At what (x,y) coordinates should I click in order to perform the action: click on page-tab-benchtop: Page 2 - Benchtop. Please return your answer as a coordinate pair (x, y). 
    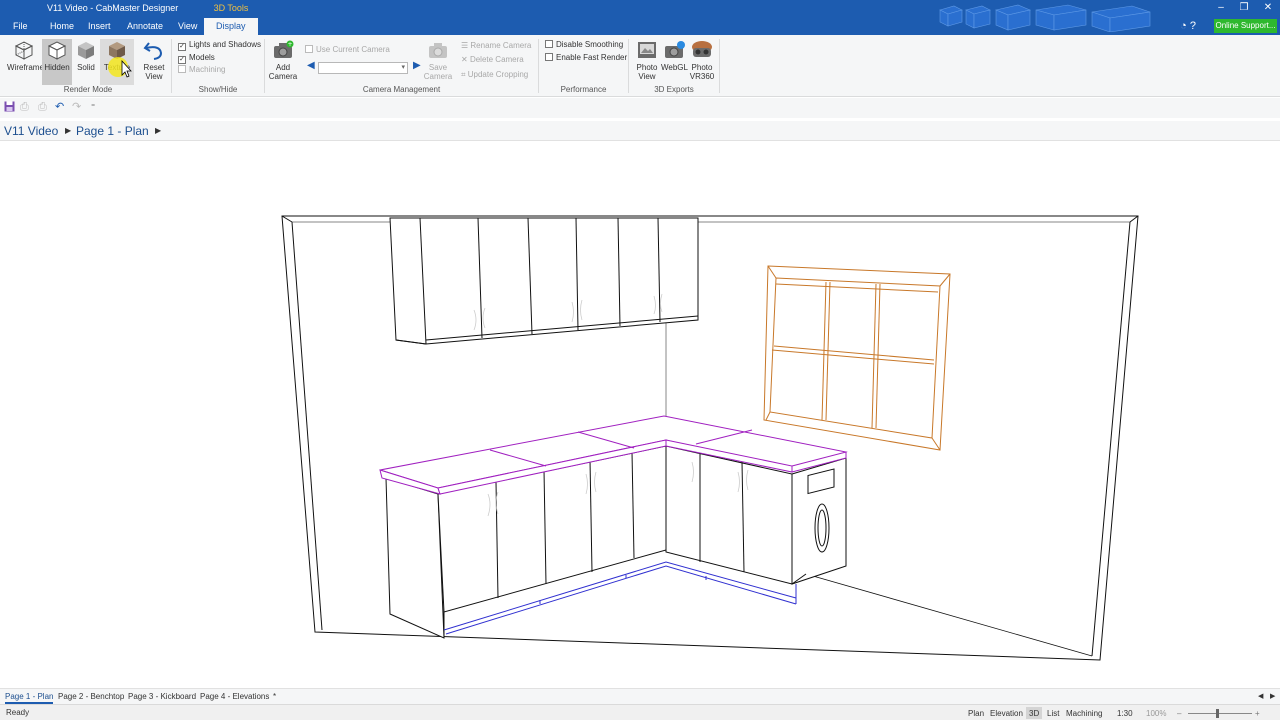
    Looking at the image, I should click on (91, 696).